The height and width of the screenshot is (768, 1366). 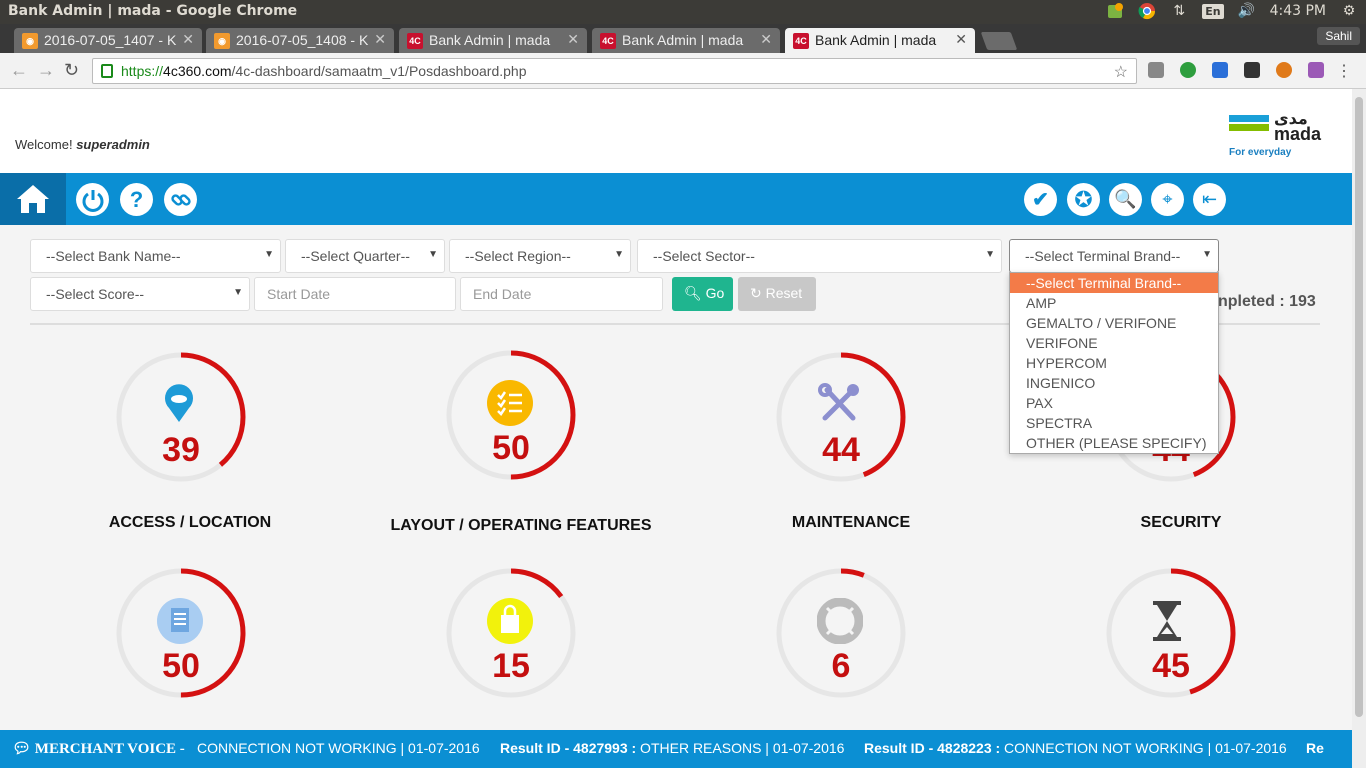 I want to click on browser-menu-icon: ⋮, so click(x=1344, y=71).